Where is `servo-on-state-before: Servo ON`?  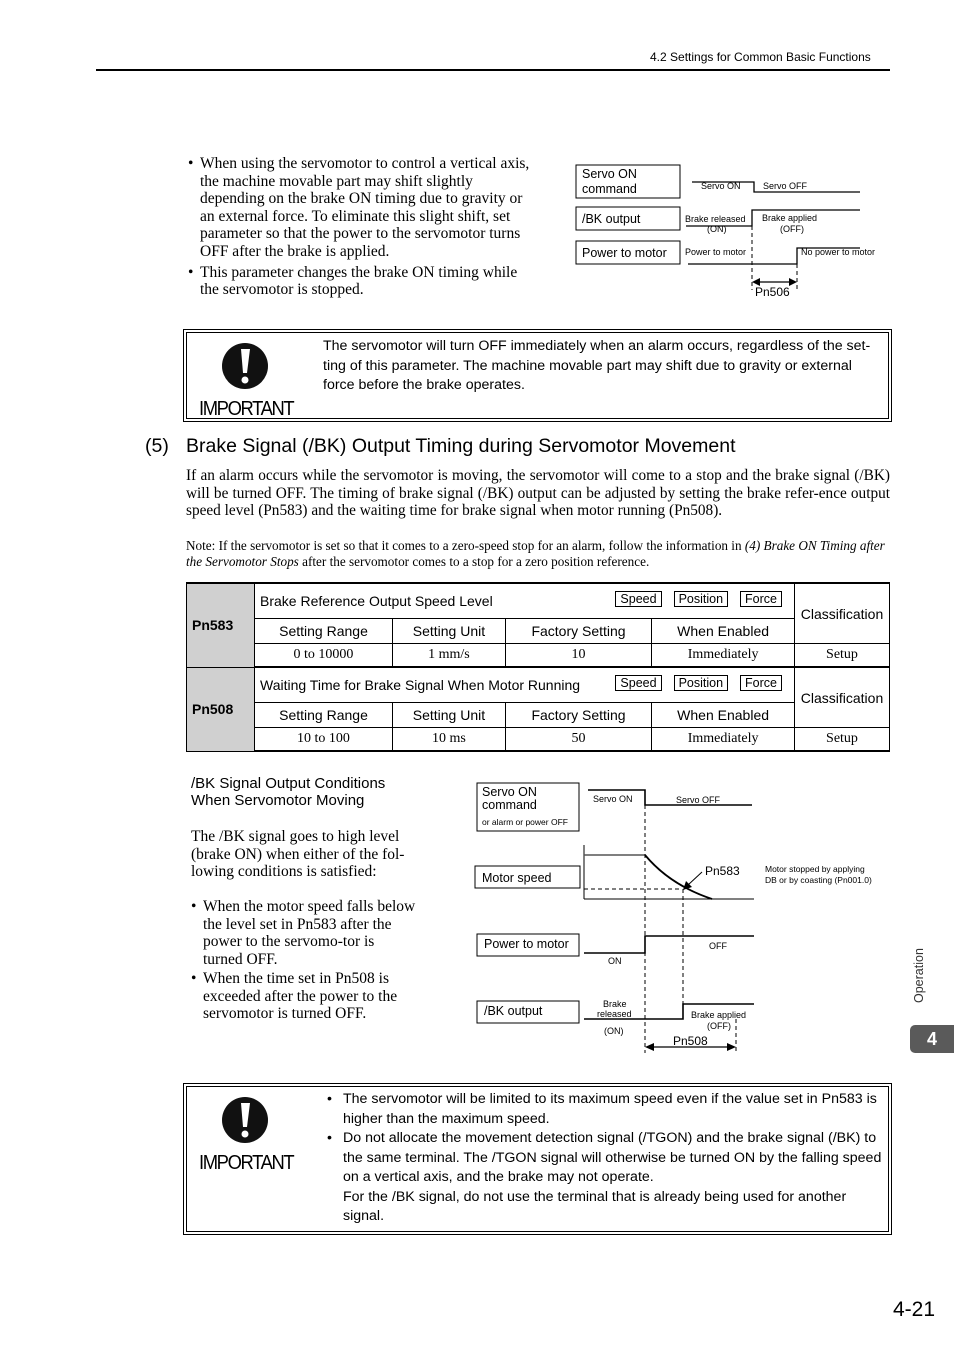 servo-on-state-before: Servo ON is located at coordinates (721, 186).